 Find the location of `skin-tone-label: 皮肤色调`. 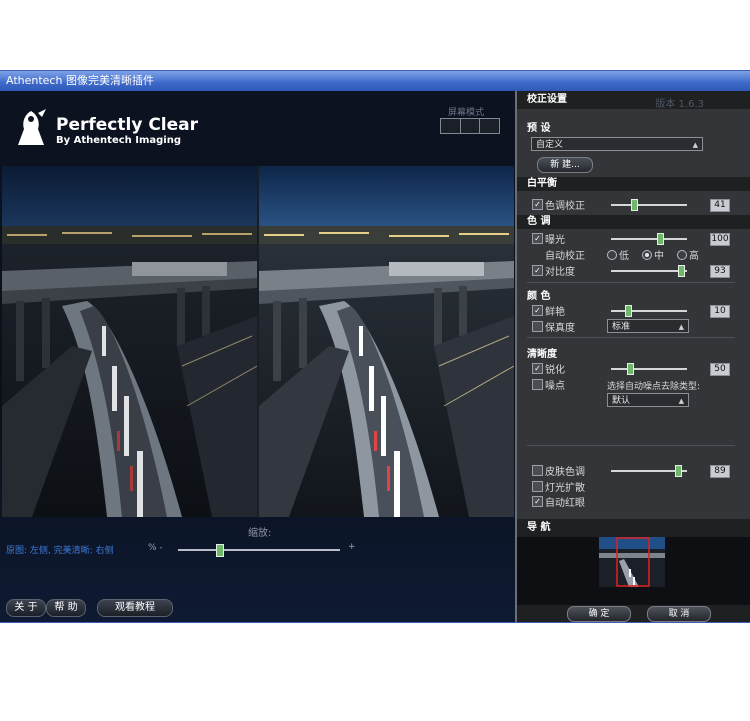

skin-tone-label: 皮肤色调 is located at coordinates (565, 472).